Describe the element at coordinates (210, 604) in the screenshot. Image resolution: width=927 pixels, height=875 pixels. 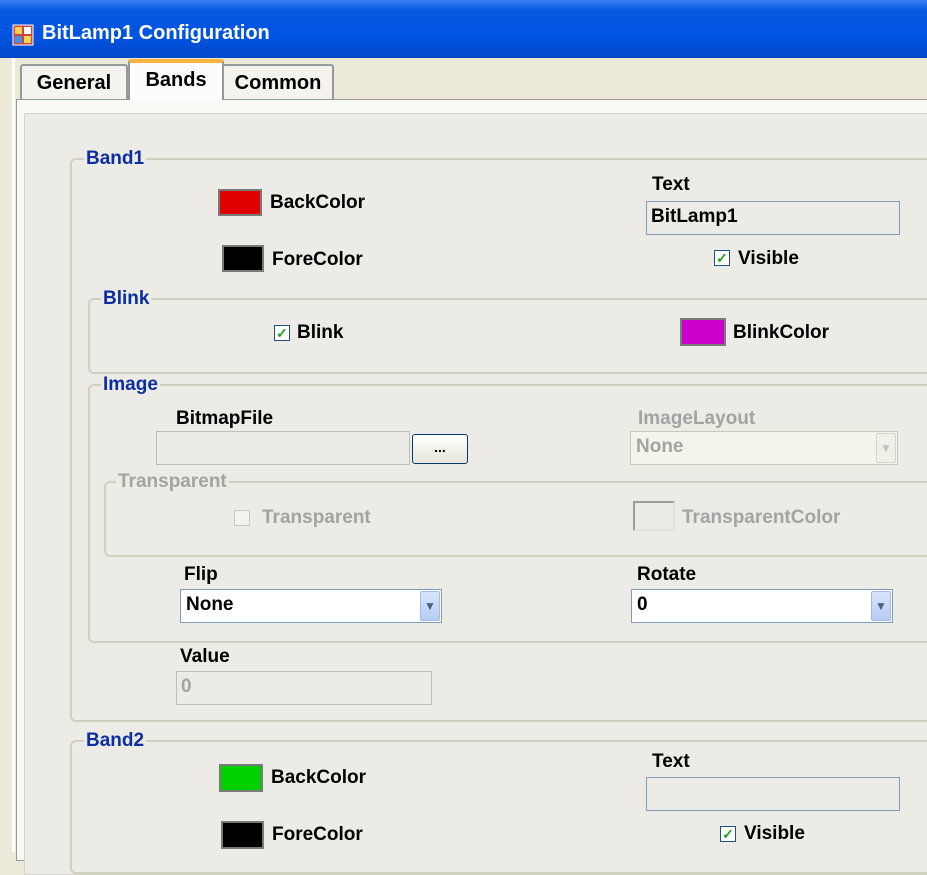
I see `flip-value: None` at that location.